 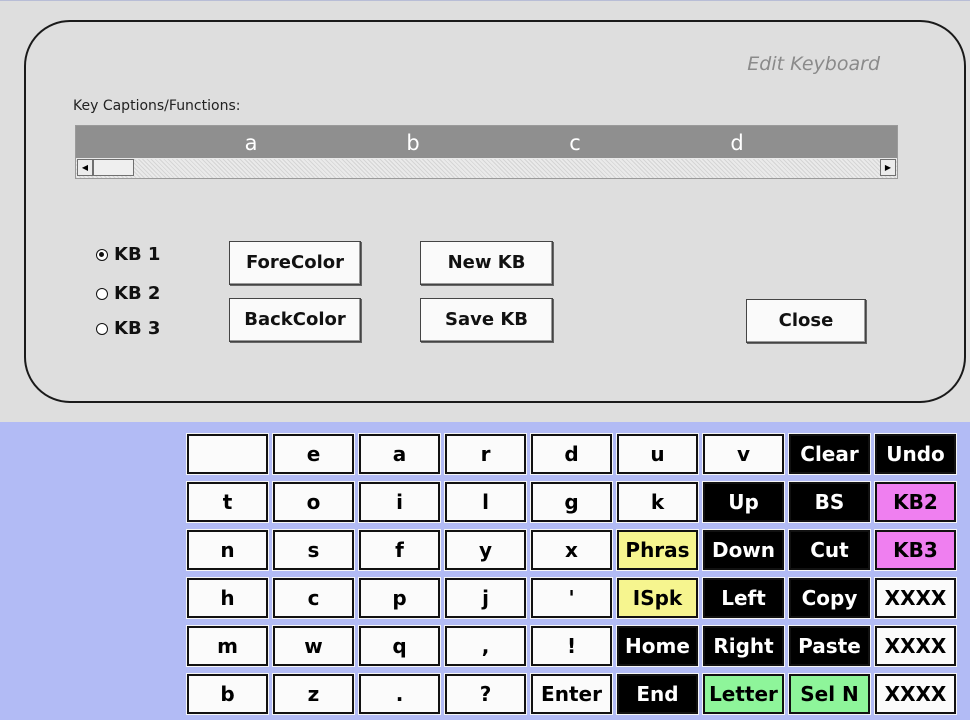 What do you see at coordinates (915, 550) in the screenshot?
I see `key-kb3: KB3` at bounding box center [915, 550].